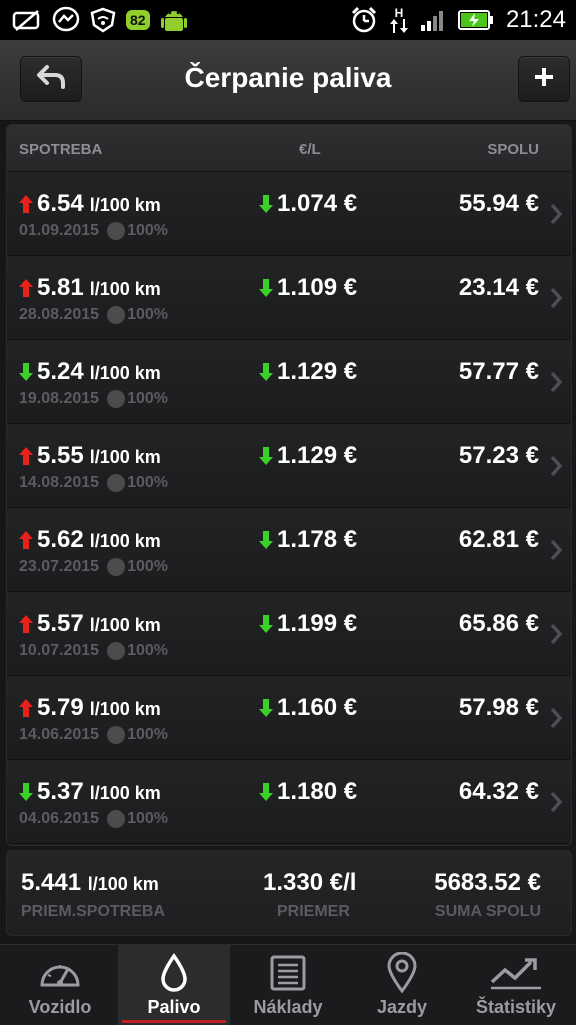 The width and height of the screenshot is (576, 1025). What do you see at coordinates (498, 707) in the screenshot?
I see `total-cost: 57.98 €` at bounding box center [498, 707].